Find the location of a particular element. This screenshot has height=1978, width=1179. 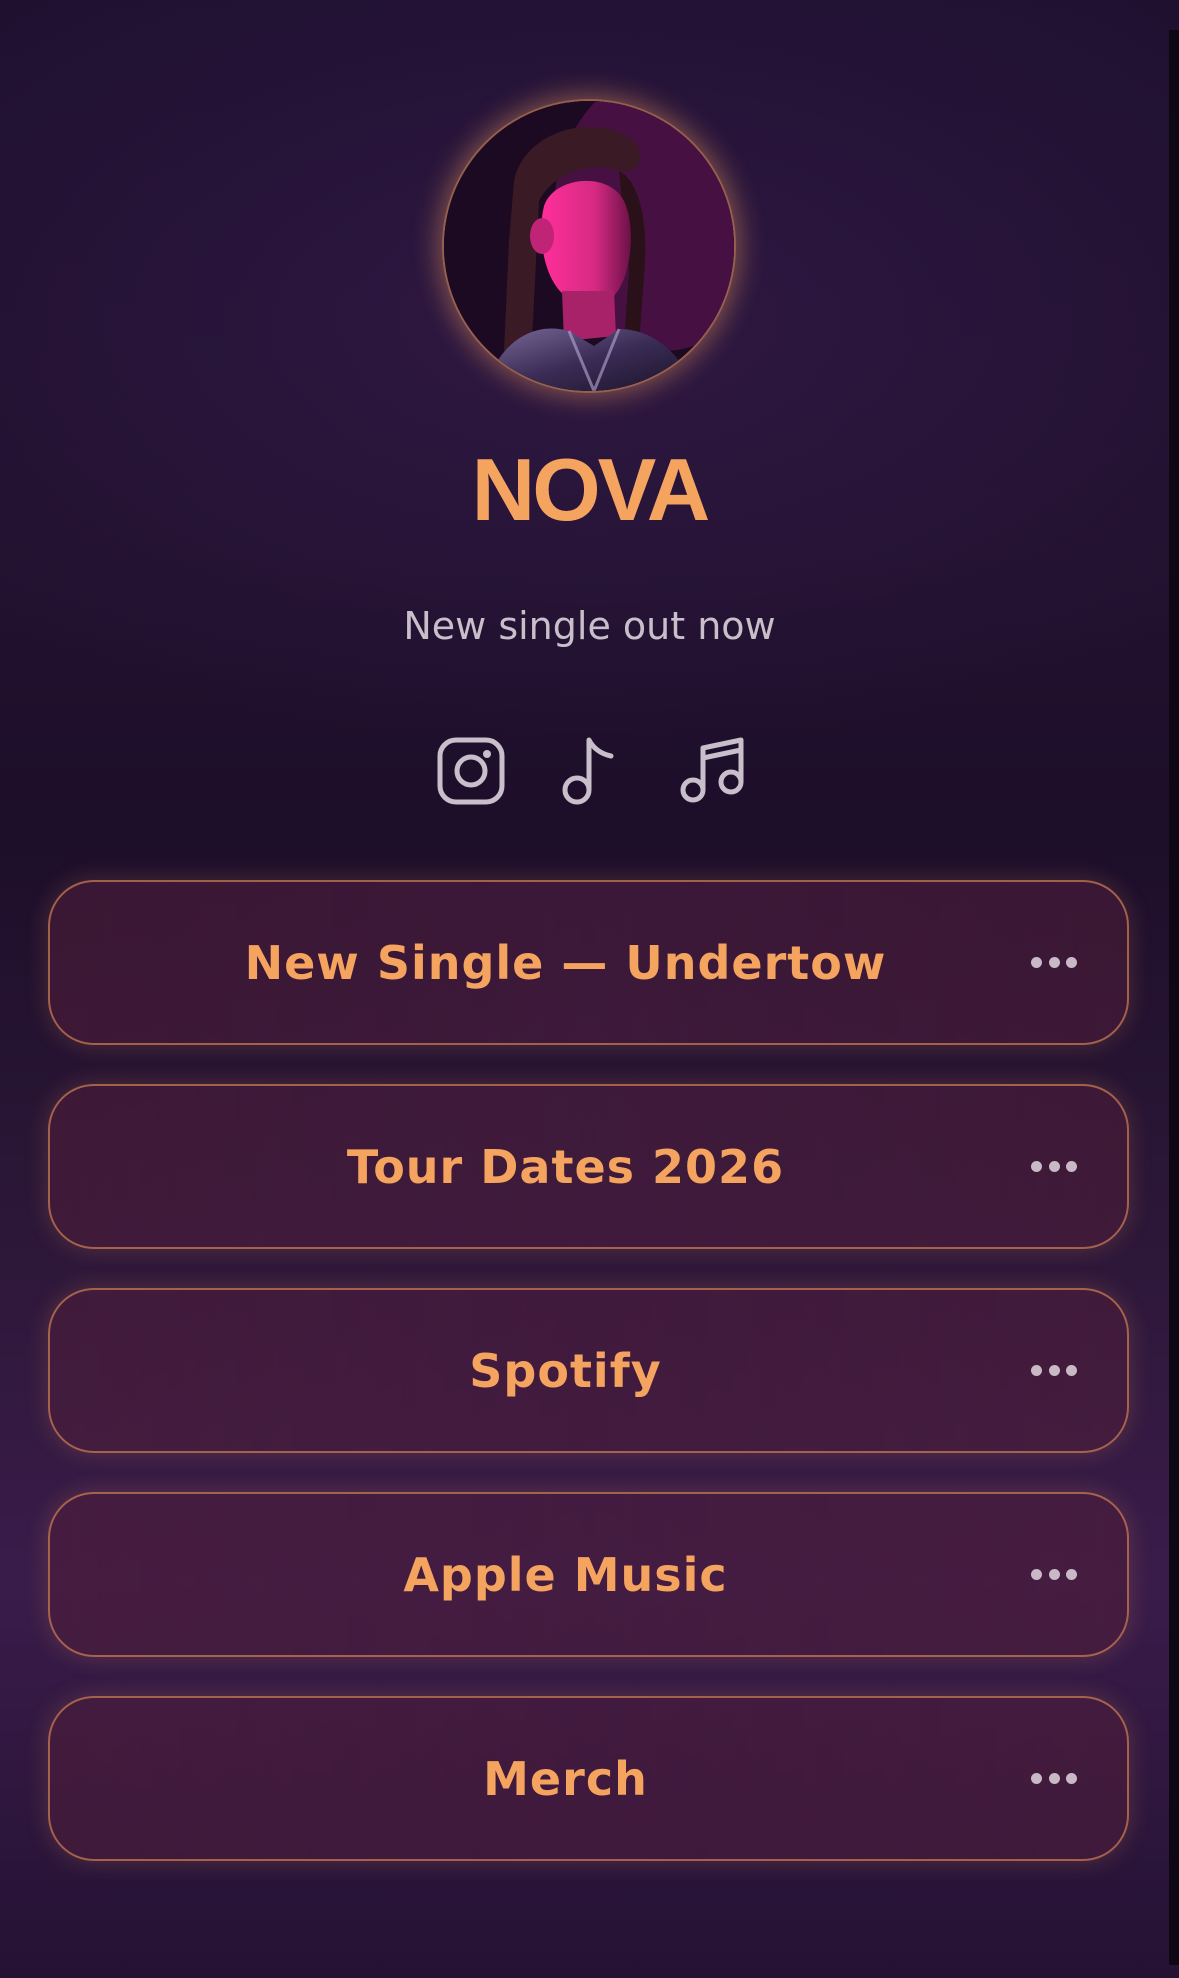

instagram-icon is located at coordinates (471, 771).